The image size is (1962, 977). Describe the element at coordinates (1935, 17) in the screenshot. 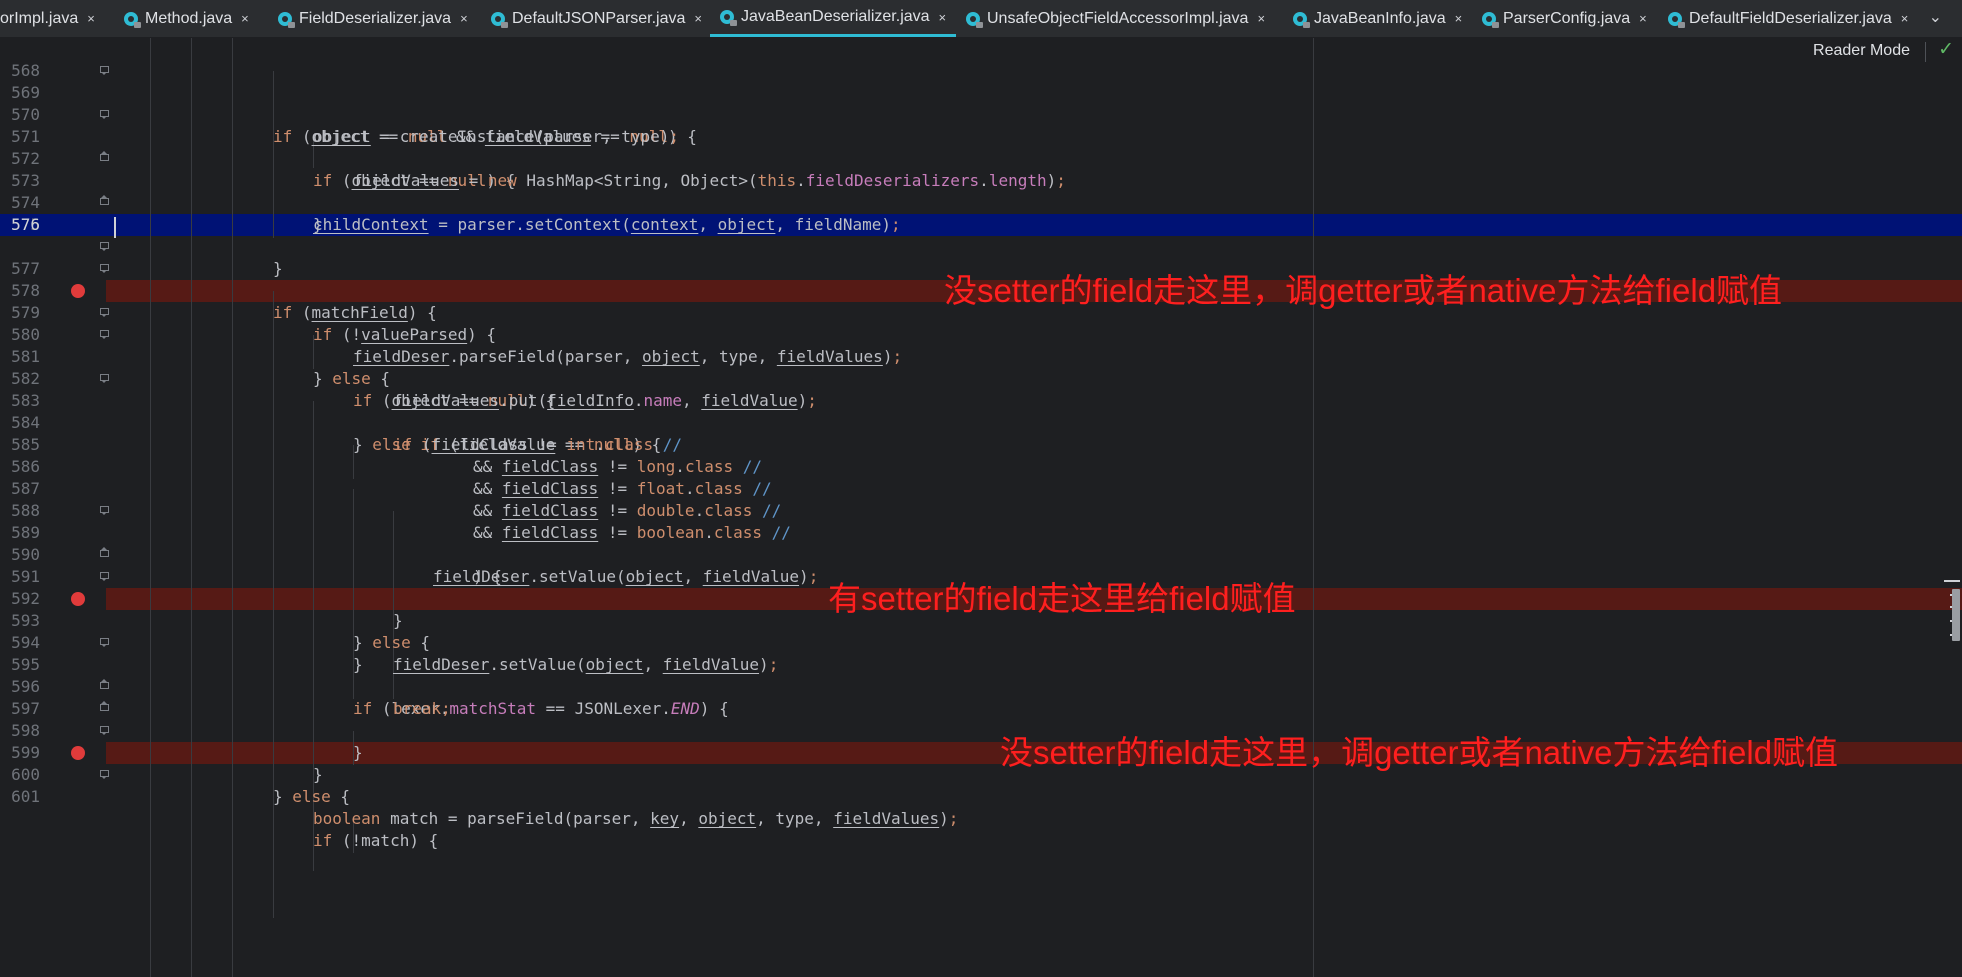

I see `chevron-down-icon: ⌄` at that location.